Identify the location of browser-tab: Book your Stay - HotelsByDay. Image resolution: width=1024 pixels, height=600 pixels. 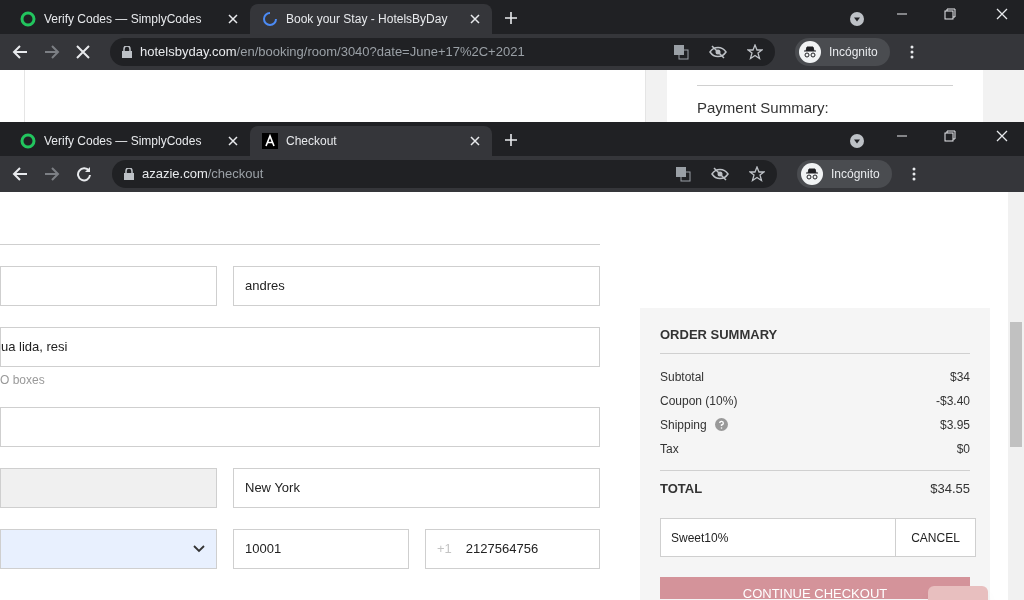
(371, 19).